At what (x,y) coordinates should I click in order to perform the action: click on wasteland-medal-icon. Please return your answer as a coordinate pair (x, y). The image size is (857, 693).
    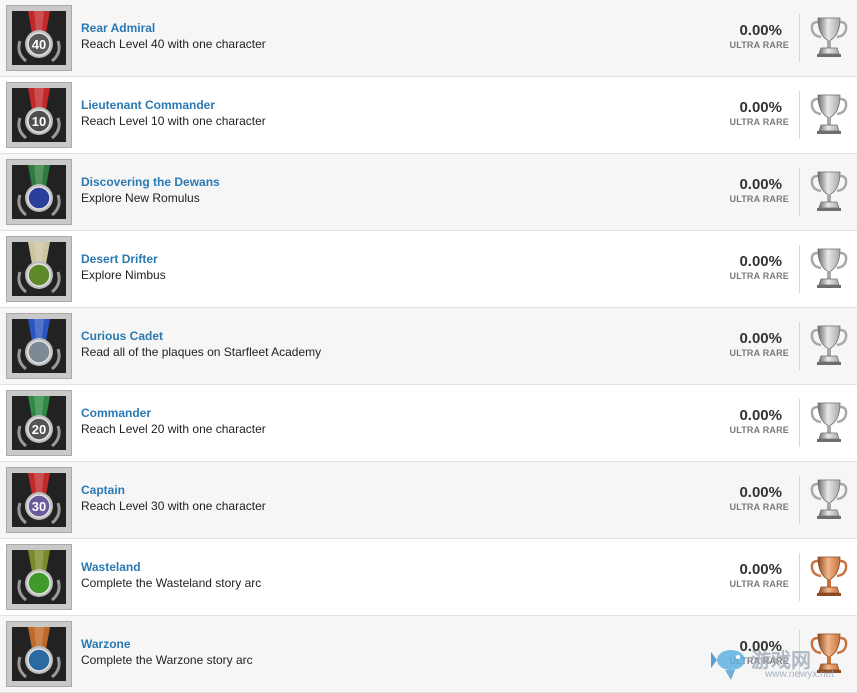
    Looking at the image, I should click on (39, 577).